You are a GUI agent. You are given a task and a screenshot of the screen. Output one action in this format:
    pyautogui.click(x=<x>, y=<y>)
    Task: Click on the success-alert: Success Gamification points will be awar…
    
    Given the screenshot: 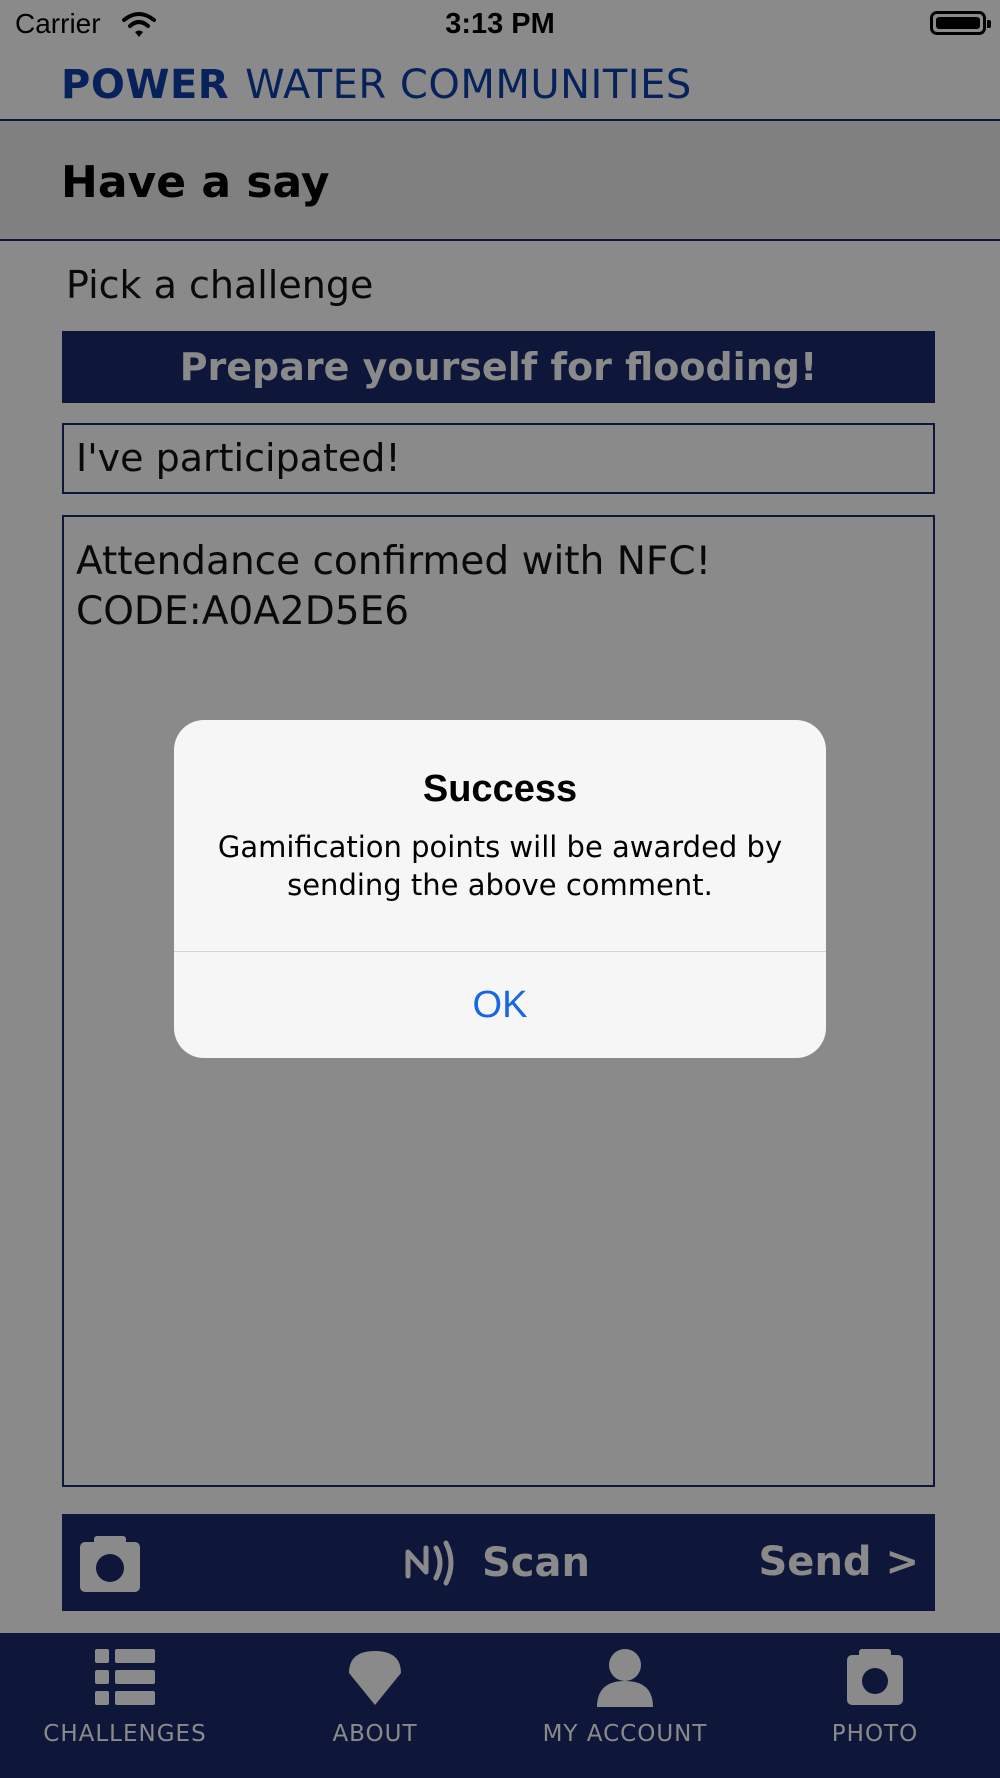 What is the action you would take?
    pyautogui.click(x=500, y=889)
    